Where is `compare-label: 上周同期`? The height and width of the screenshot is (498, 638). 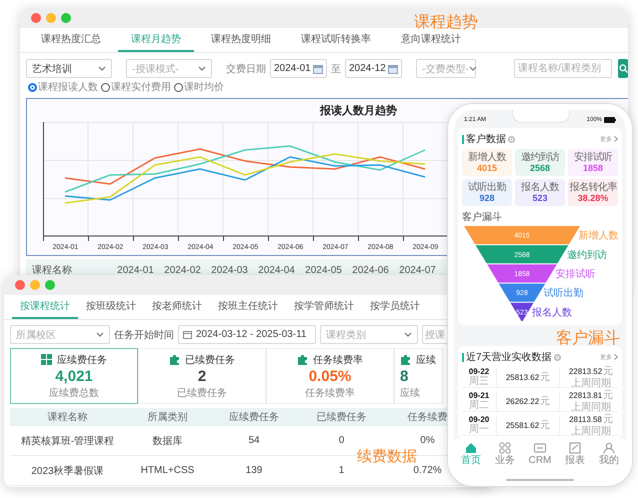
compare-label: 上周同期 is located at coordinates (591, 431).